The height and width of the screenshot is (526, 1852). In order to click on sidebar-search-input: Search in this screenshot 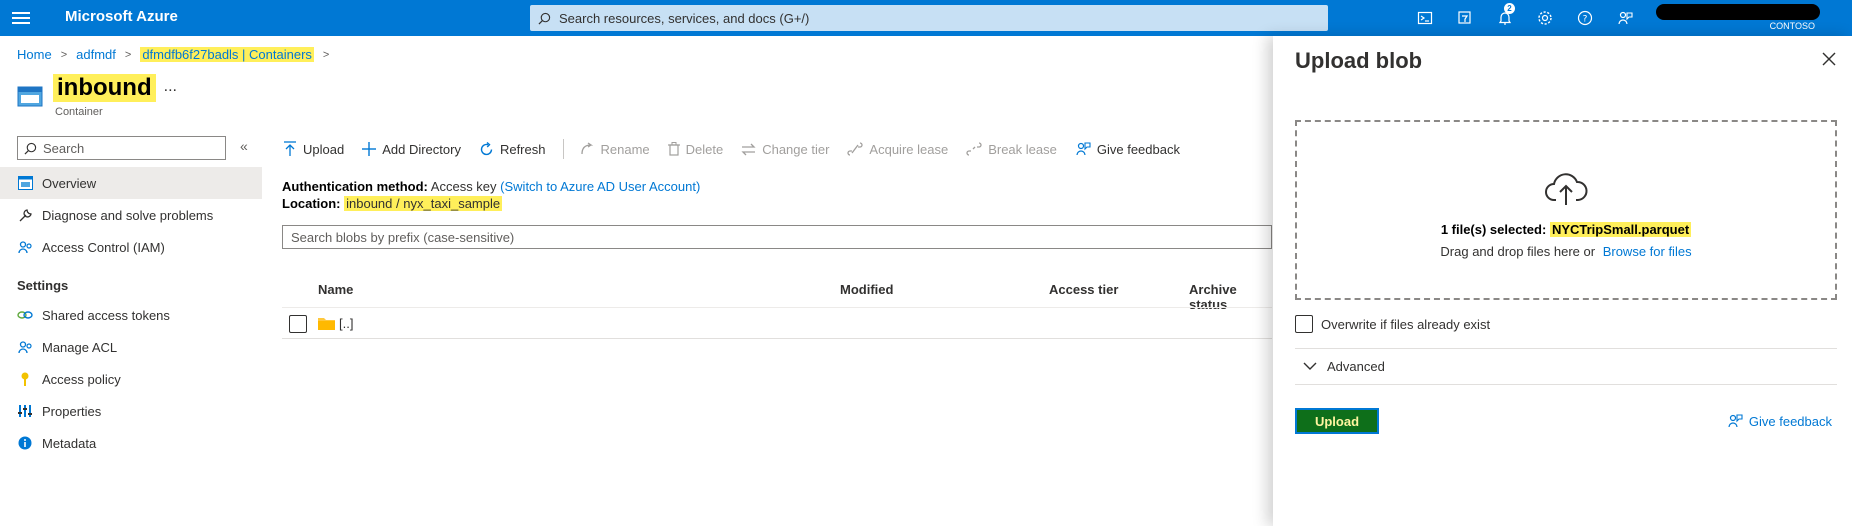, I will do `click(121, 148)`.